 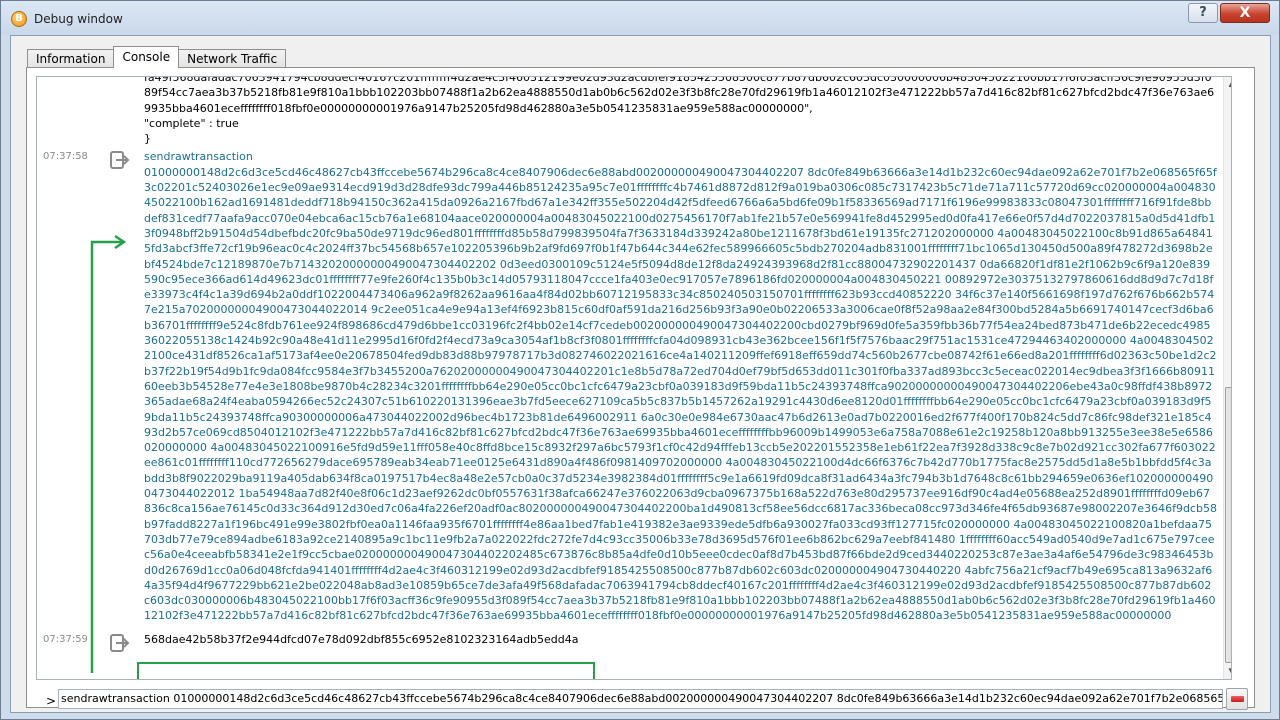 I want to click on bitcoin-app-icon: B, so click(x=19, y=19).